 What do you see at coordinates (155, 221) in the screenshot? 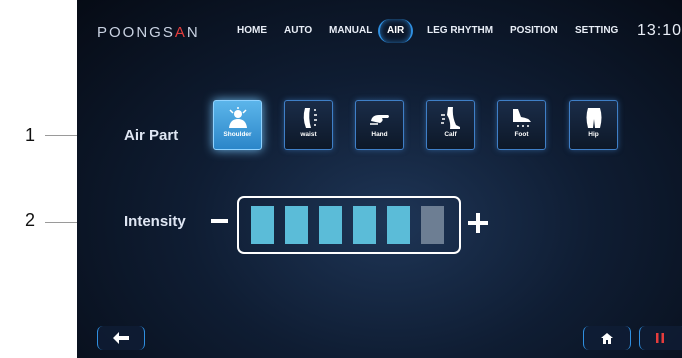
I see `intensity-label: Intensity` at bounding box center [155, 221].